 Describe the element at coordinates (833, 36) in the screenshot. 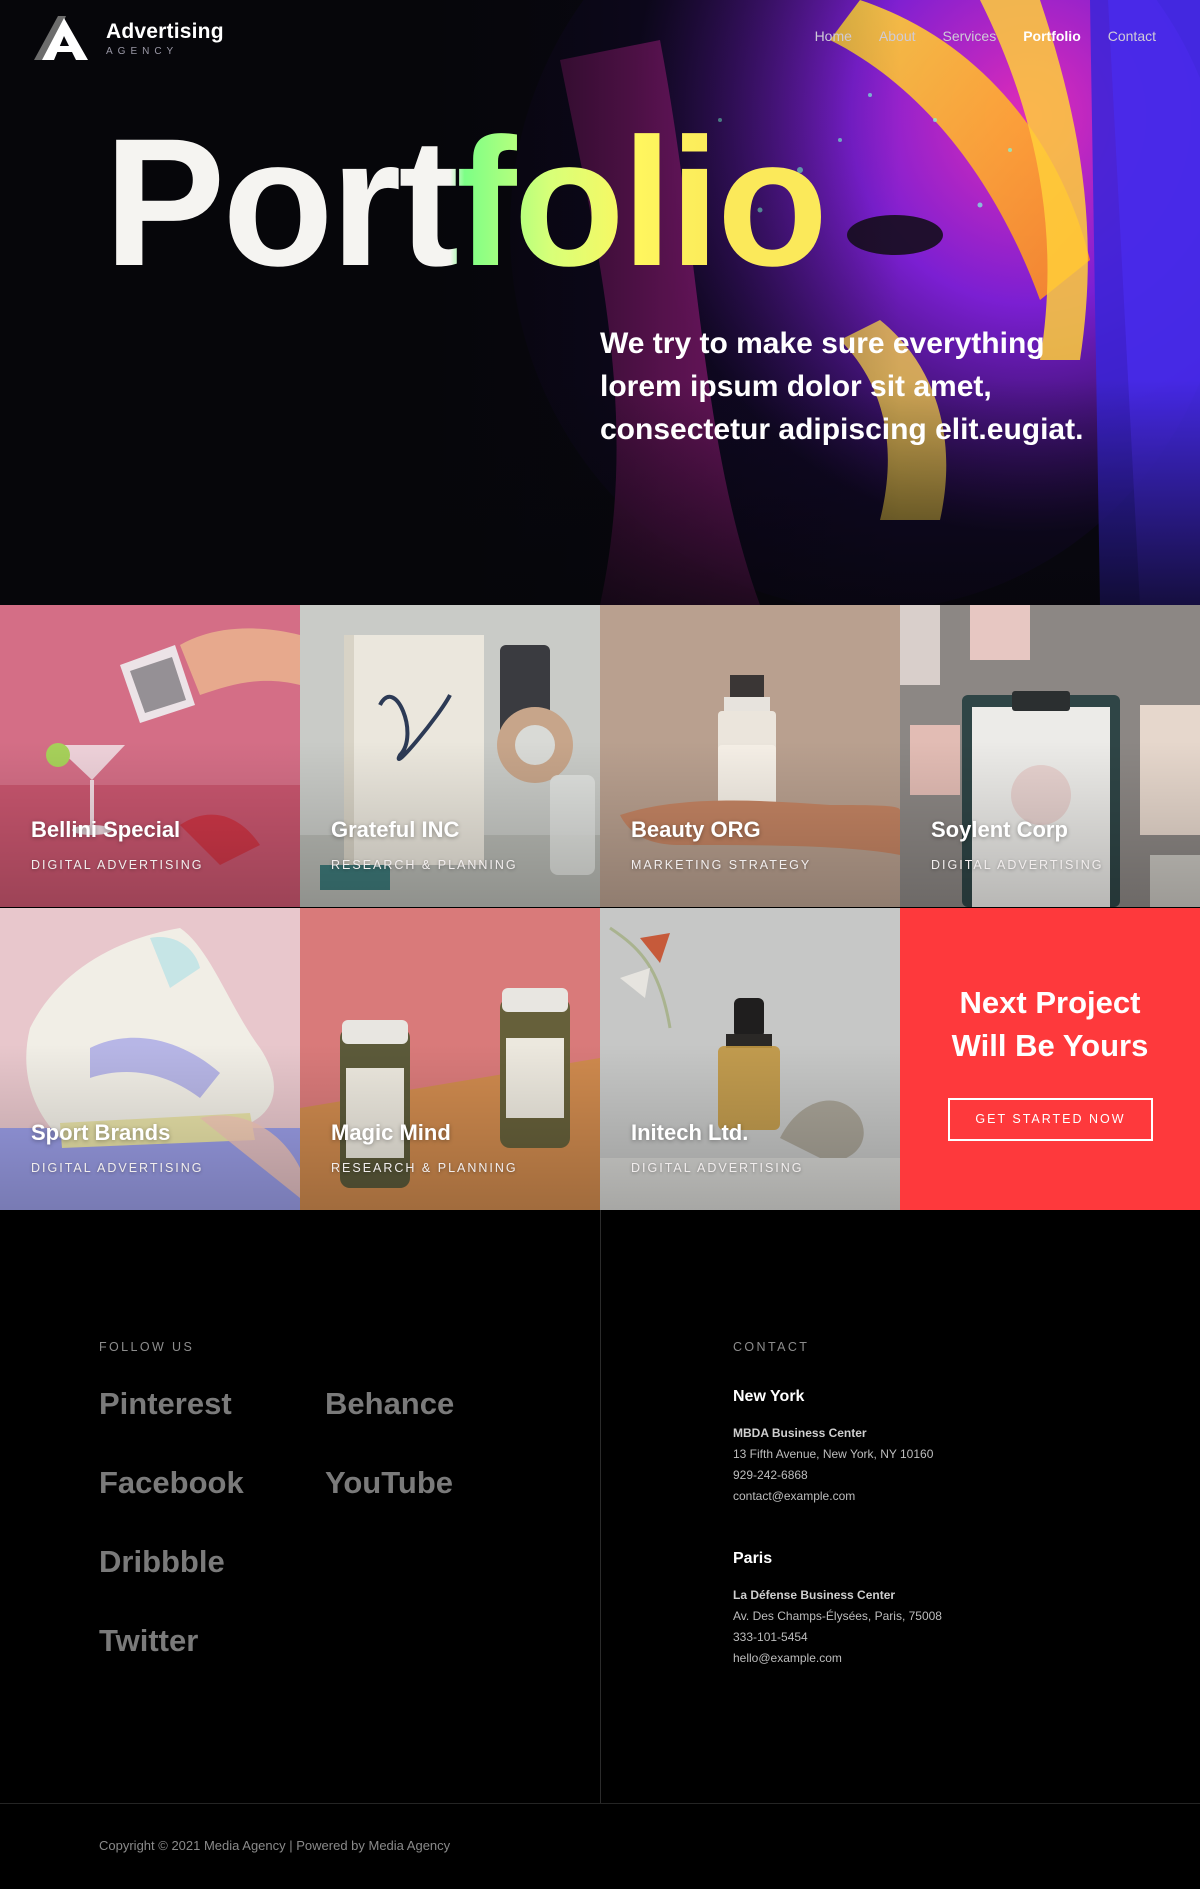

I see `nav-home: Home` at that location.